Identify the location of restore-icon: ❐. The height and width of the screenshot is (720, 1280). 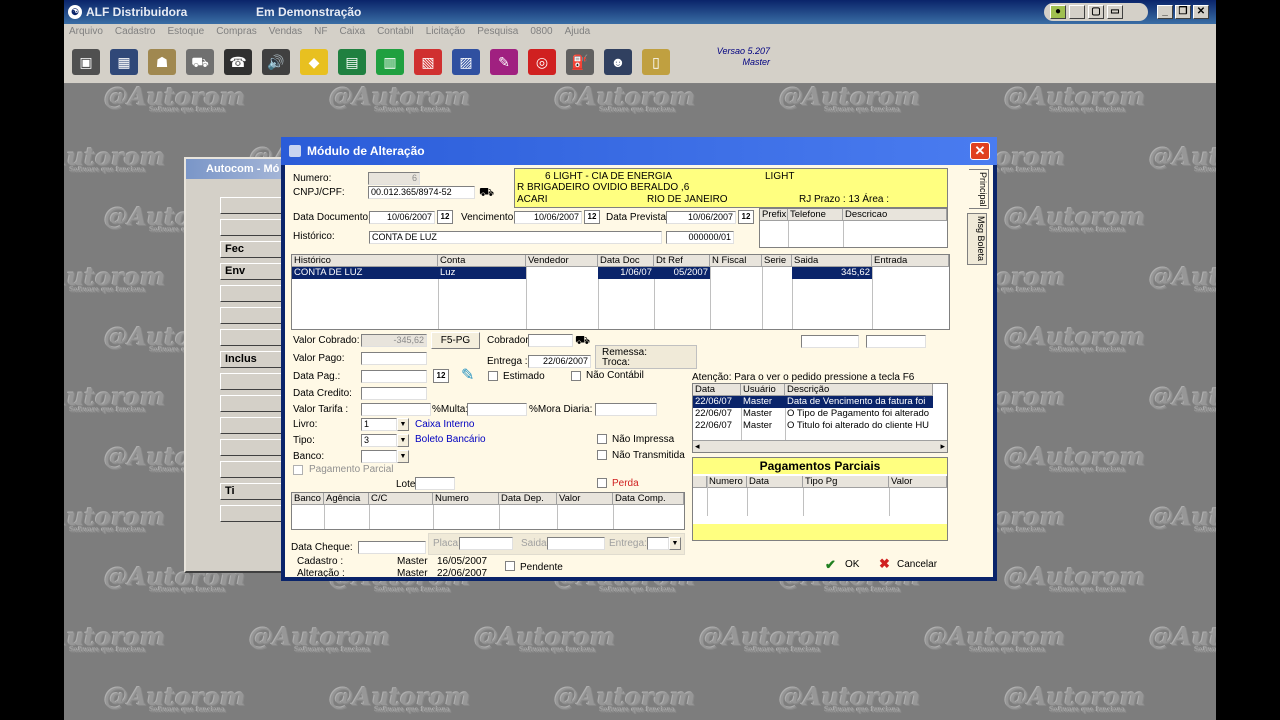
(1183, 12).